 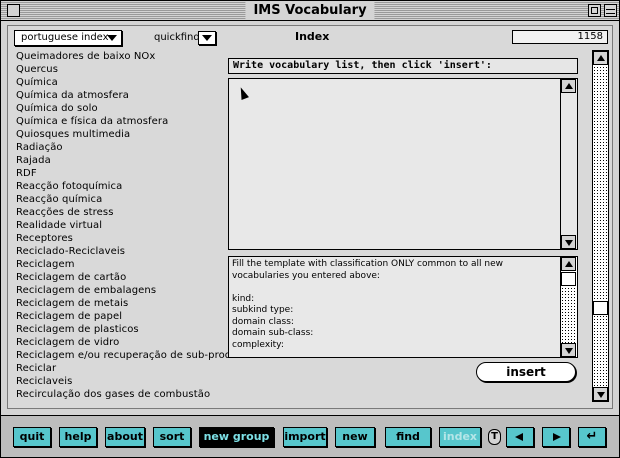 What do you see at coordinates (132, 212) in the screenshot?
I see `list-item: Reacções de stress` at bounding box center [132, 212].